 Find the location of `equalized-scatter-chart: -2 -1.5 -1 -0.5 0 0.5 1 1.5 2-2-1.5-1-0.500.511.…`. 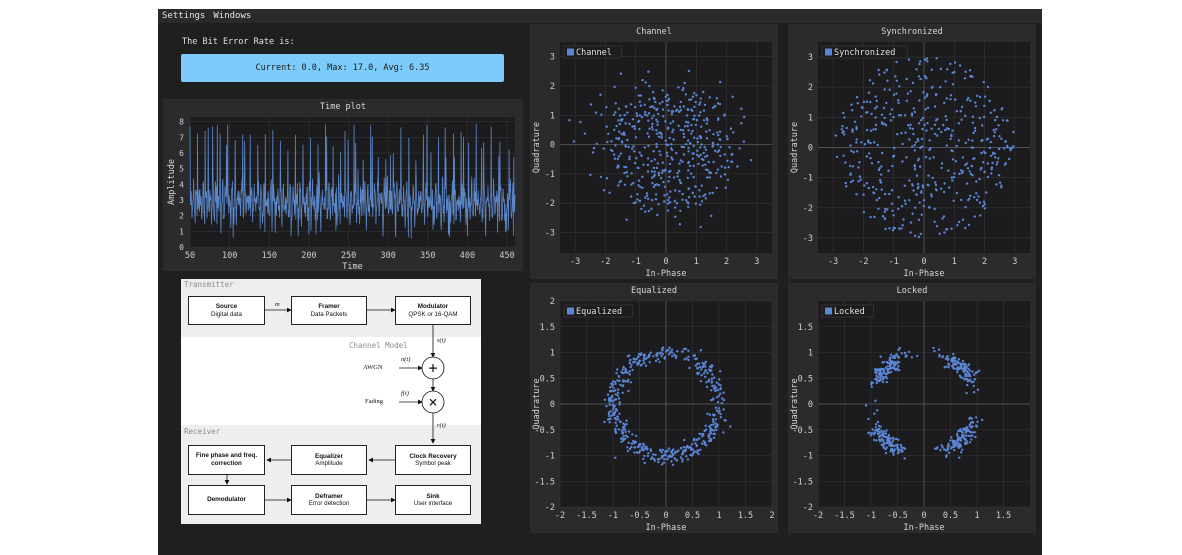

equalized-scatter-chart: -2 -1.5 -1 -0.5 0 0.5 1 1.5 2-2-1.5-1-0.500.511.… is located at coordinates (654, 408).